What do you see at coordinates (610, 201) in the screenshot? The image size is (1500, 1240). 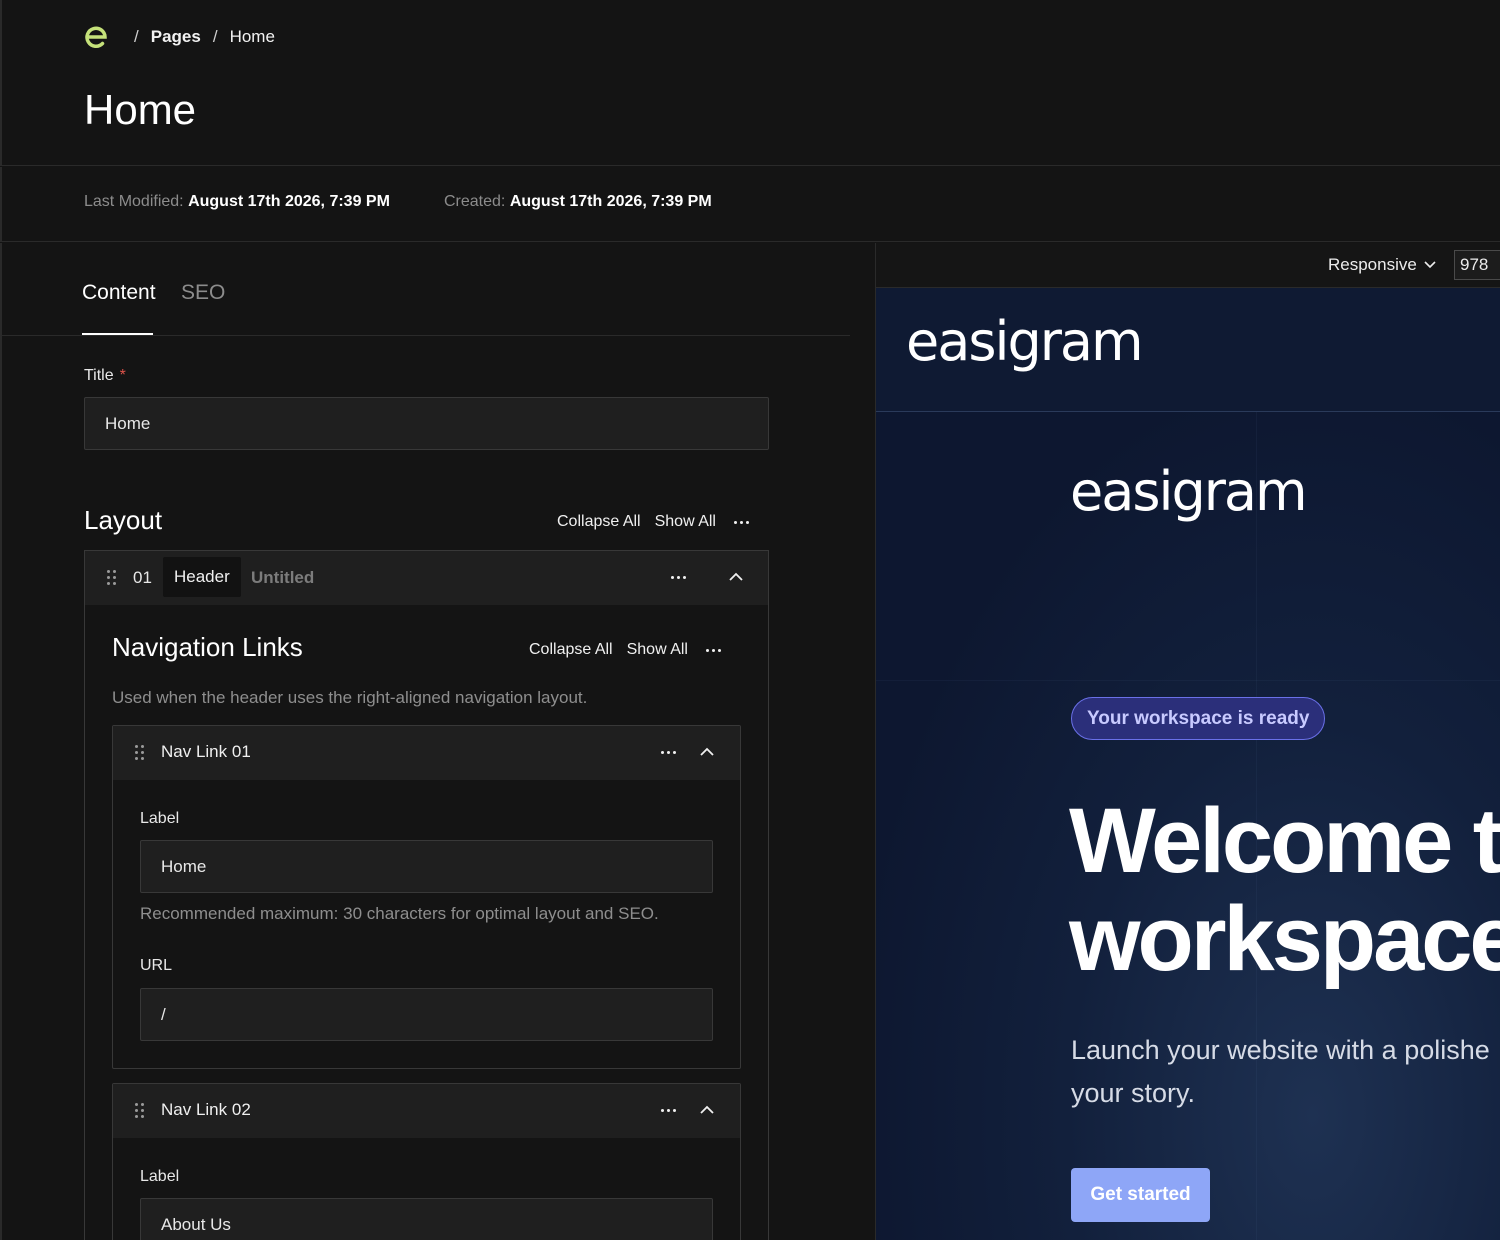 I see `created-value: August 17th 2026, 7:39 PM` at bounding box center [610, 201].